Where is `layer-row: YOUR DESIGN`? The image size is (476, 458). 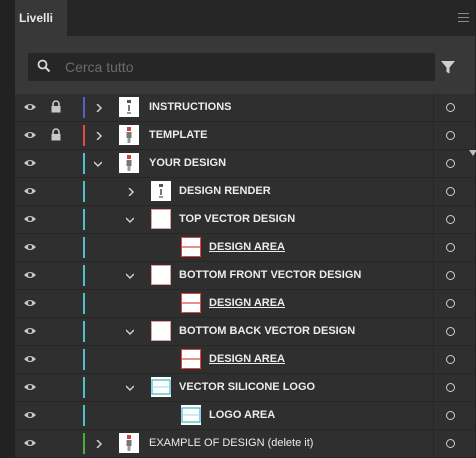
layer-row: YOUR DESIGN is located at coordinates (245, 164).